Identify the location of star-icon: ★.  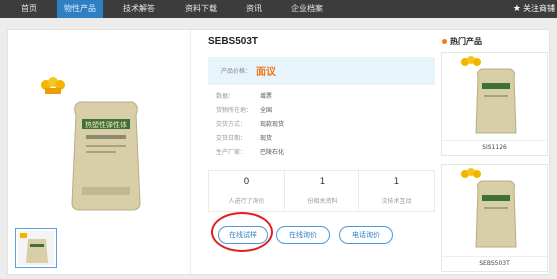
(516, 9).